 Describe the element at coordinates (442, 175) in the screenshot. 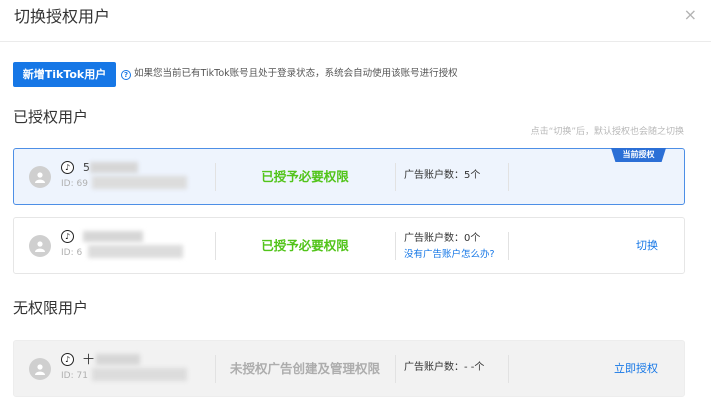

I see `ad-account-count: 广告账户数：5个` at that location.